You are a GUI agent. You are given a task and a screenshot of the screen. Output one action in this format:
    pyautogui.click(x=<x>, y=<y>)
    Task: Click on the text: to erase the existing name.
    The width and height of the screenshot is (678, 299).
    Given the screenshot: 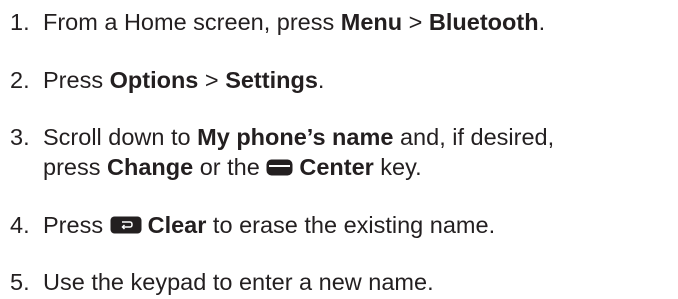 What is the action you would take?
    pyautogui.click(x=351, y=225)
    